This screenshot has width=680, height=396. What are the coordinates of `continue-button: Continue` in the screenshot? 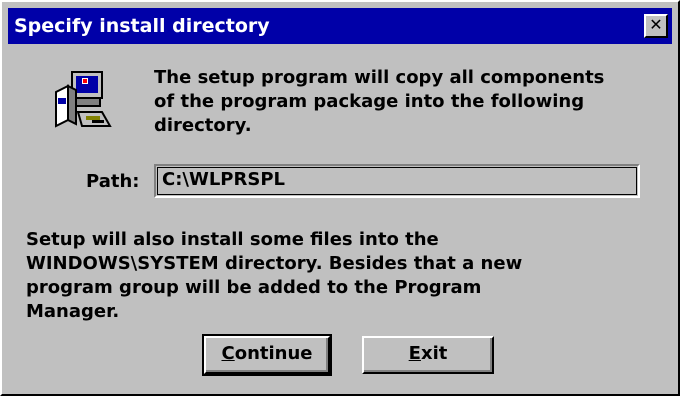 It's located at (267, 355).